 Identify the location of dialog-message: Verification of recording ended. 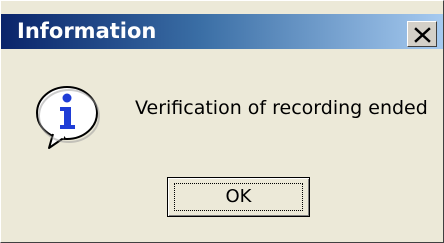
(281, 108).